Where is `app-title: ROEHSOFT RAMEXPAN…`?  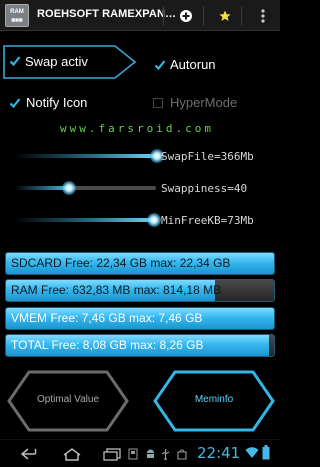
app-title: ROEHSOFT RAMEXPAN… is located at coordinates (107, 14).